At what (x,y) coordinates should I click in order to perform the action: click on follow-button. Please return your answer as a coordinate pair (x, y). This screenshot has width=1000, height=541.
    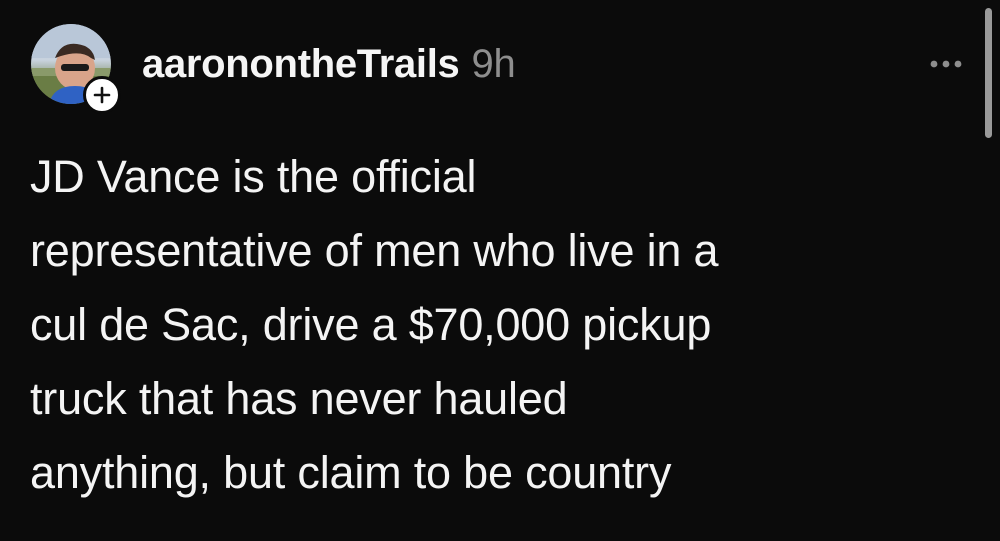
    Looking at the image, I should click on (102, 95).